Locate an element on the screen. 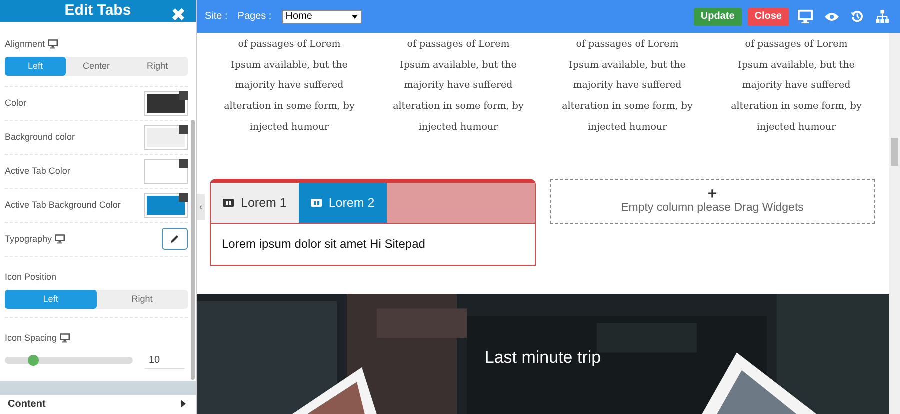  desktop-icon is located at coordinates (805, 16).